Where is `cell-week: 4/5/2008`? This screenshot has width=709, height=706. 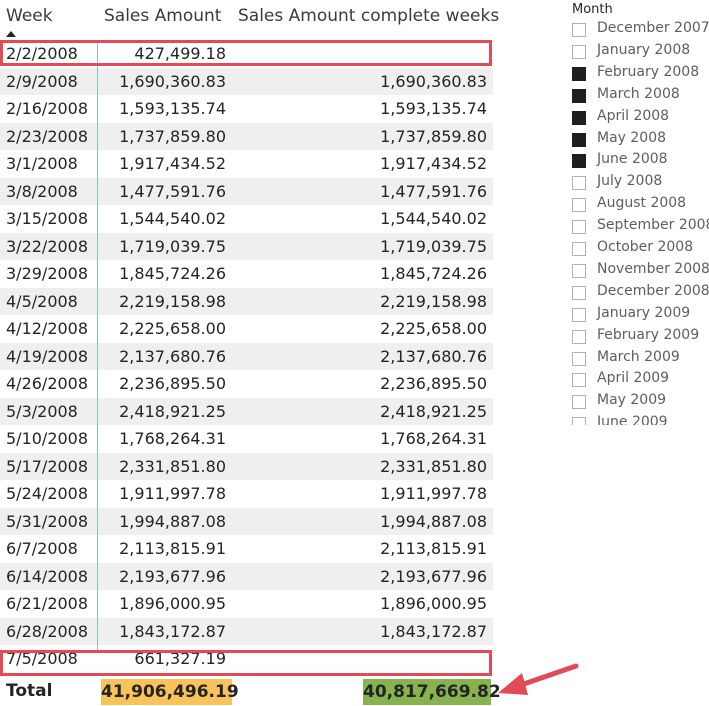
cell-week: 4/5/2008 is located at coordinates (42, 301).